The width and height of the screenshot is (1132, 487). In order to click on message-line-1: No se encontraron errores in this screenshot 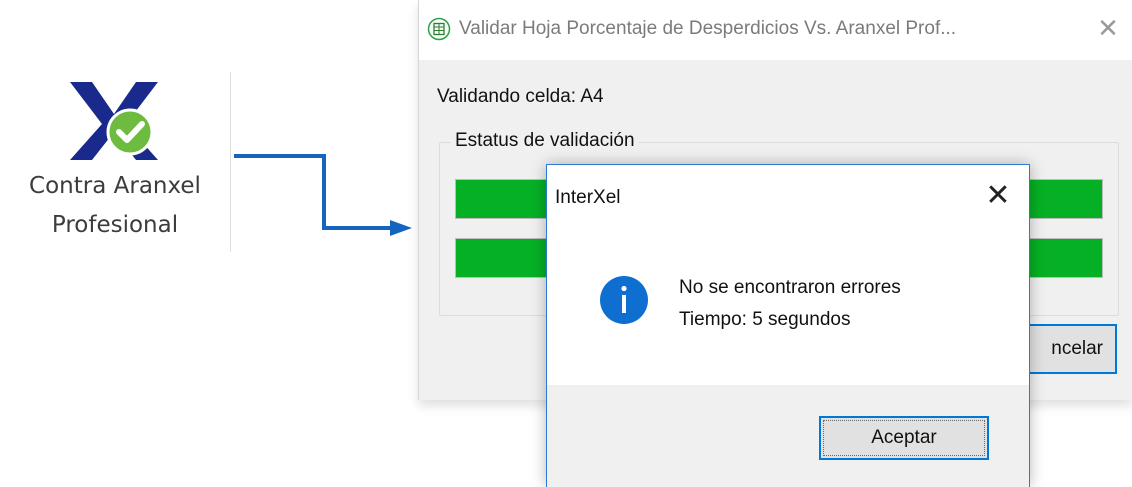, I will do `click(790, 287)`.